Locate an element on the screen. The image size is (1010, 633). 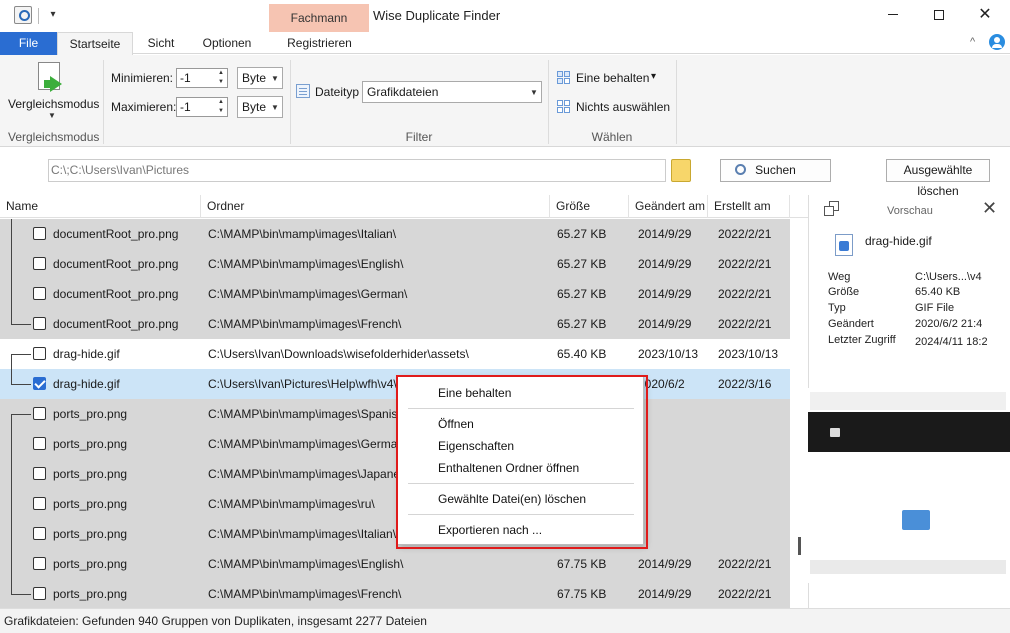
minimize-icon is located at coordinates (893, 15).